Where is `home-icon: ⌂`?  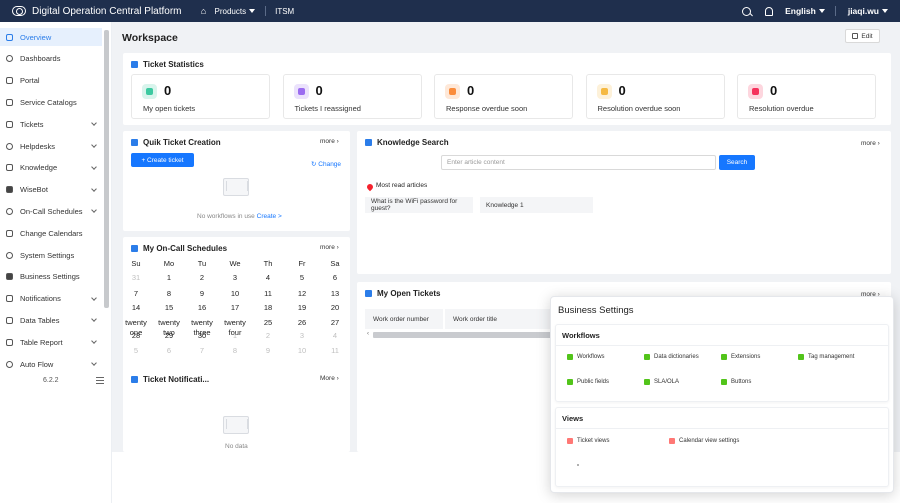 home-icon: ⌂ is located at coordinates (204, 11).